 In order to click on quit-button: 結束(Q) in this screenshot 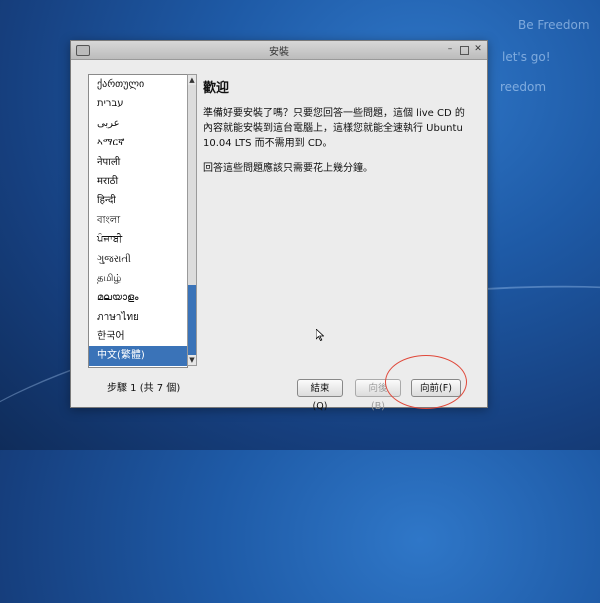, I will do `click(320, 395)`.